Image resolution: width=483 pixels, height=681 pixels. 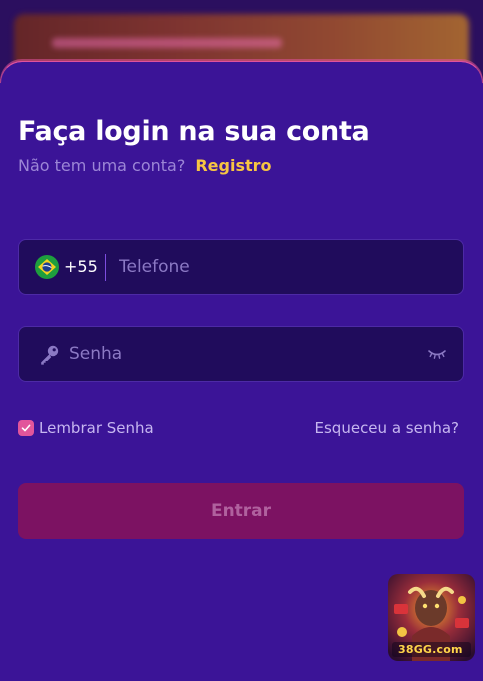 What do you see at coordinates (284, 267) in the screenshot?
I see `phone-input` at bounding box center [284, 267].